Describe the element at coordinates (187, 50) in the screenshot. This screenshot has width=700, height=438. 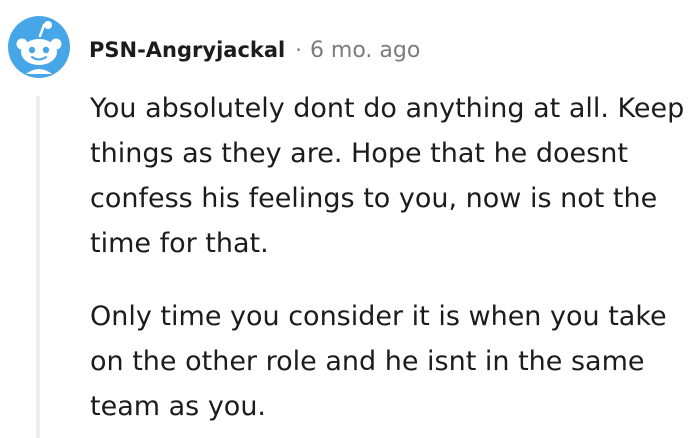
I see `username-link: PSN-Angryjackal` at that location.